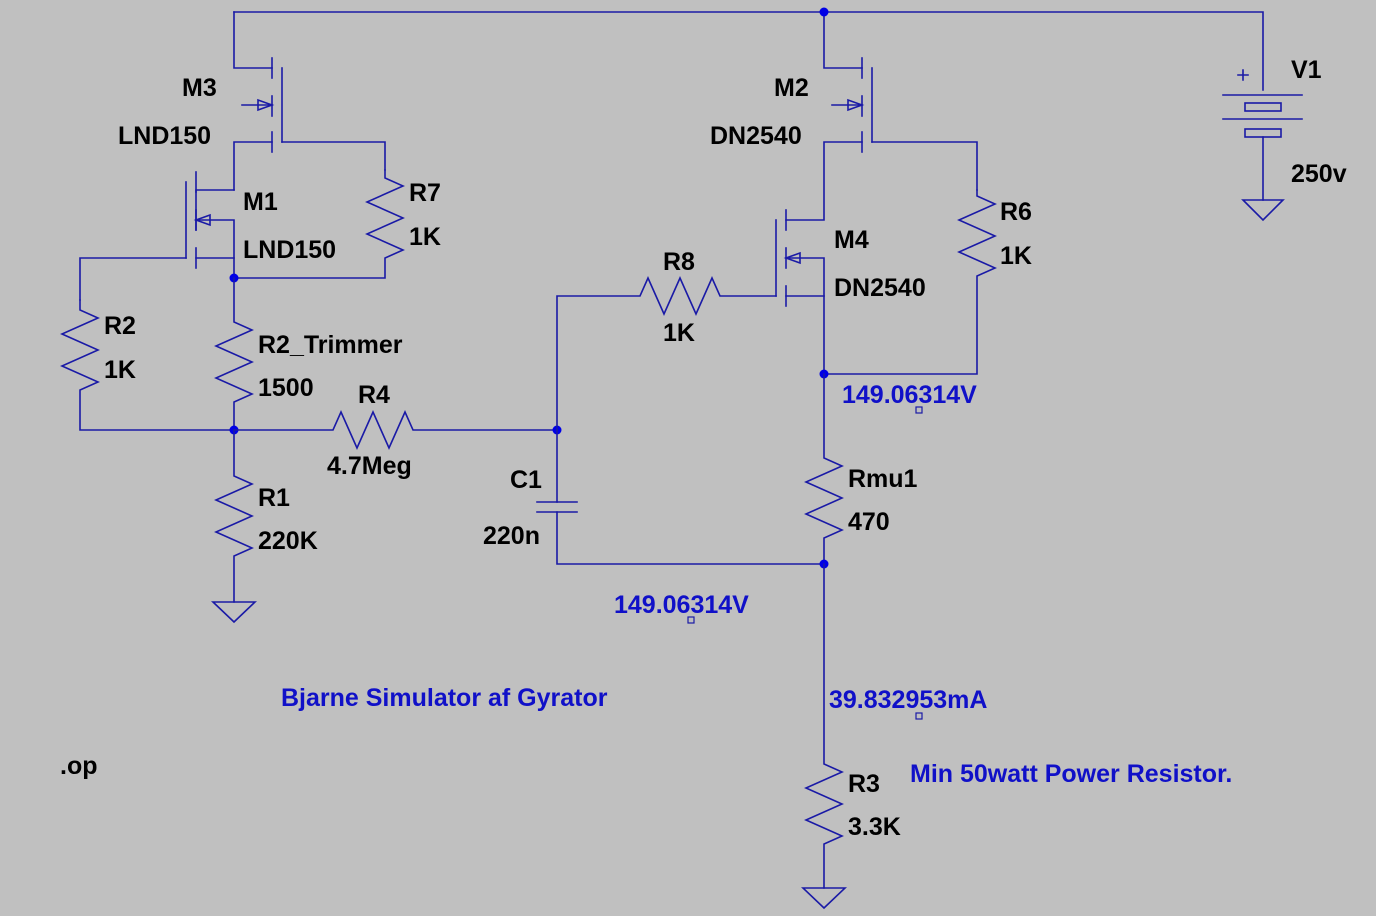 This screenshot has height=916, width=1376. I want to click on v1-value-label: 250v, so click(1319, 174).